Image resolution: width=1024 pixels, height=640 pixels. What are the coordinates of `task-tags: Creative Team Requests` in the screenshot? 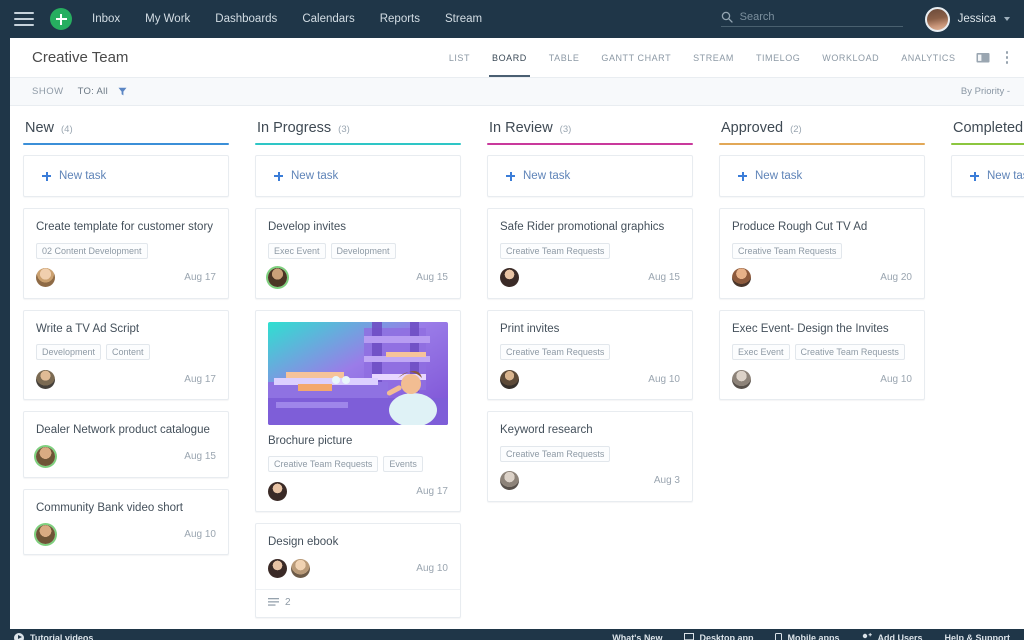 It's located at (590, 250).